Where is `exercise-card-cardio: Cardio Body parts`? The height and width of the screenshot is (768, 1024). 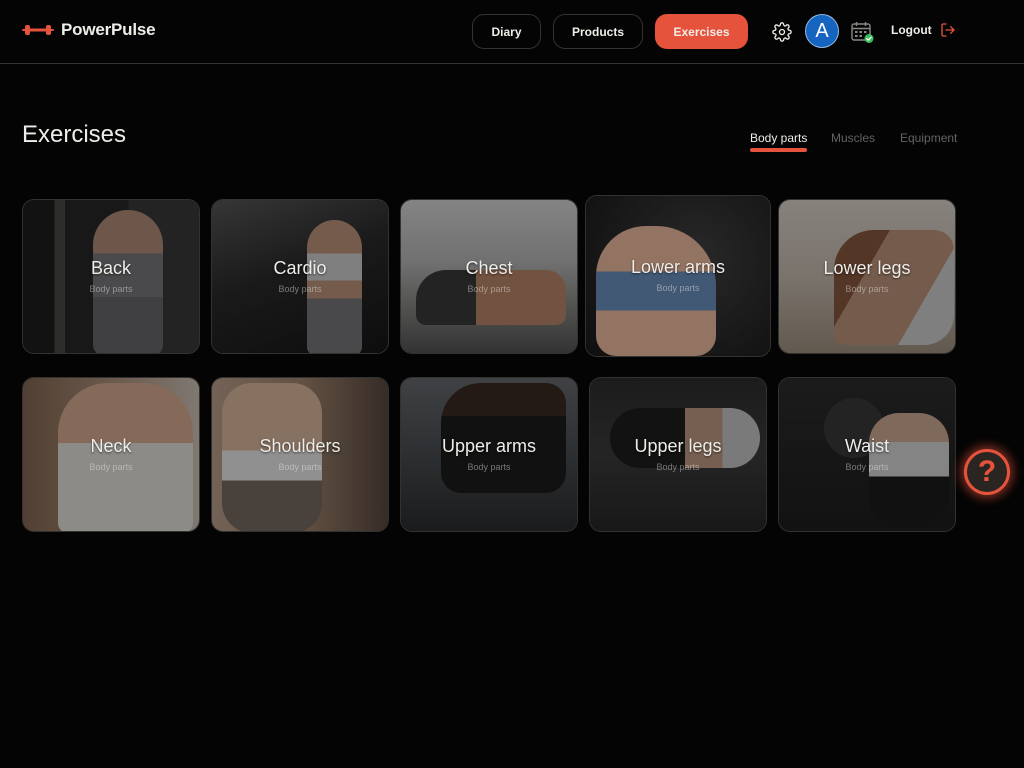
exercise-card-cardio: Cardio Body parts is located at coordinates (300, 276).